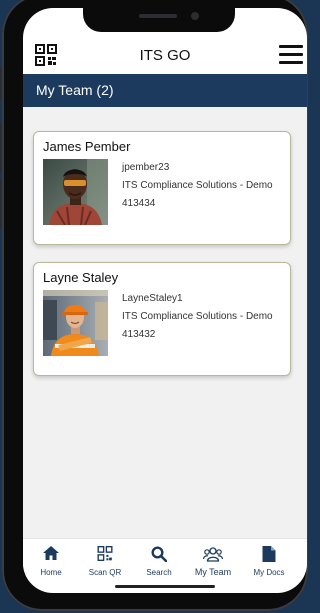  What do you see at coordinates (269, 572) in the screenshot?
I see `tab-label: My Docs` at bounding box center [269, 572].